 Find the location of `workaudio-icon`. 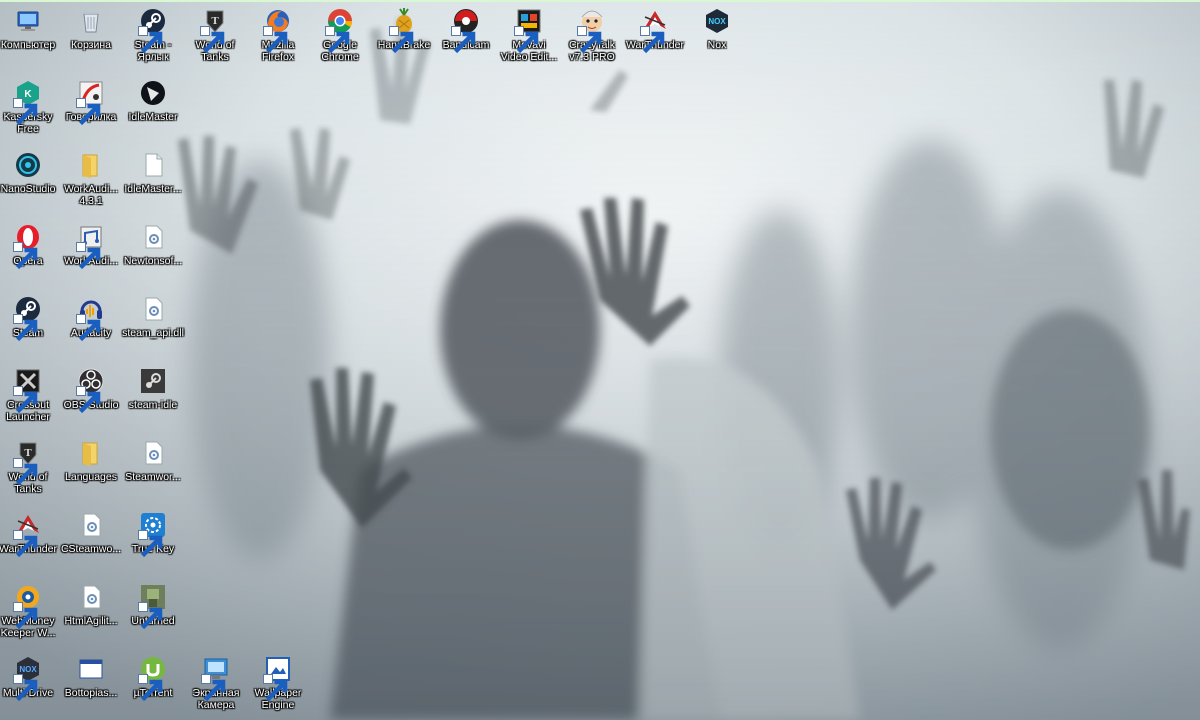

workaudio-icon is located at coordinates (90, 246).